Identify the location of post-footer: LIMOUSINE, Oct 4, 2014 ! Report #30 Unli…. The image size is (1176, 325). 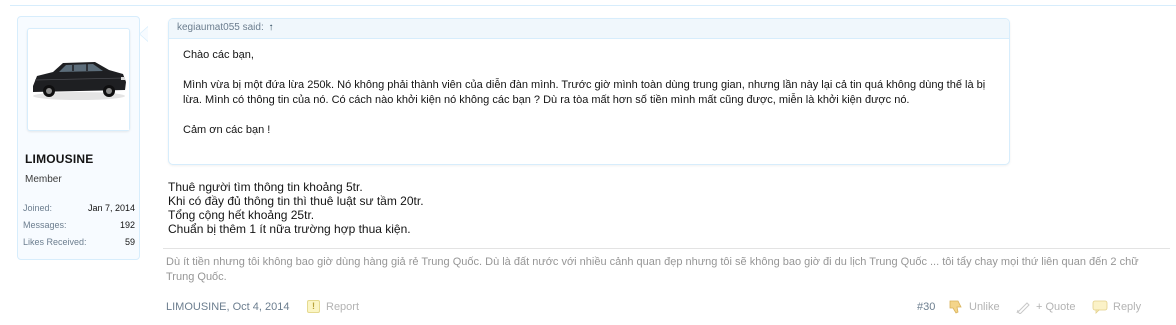
(666, 308).